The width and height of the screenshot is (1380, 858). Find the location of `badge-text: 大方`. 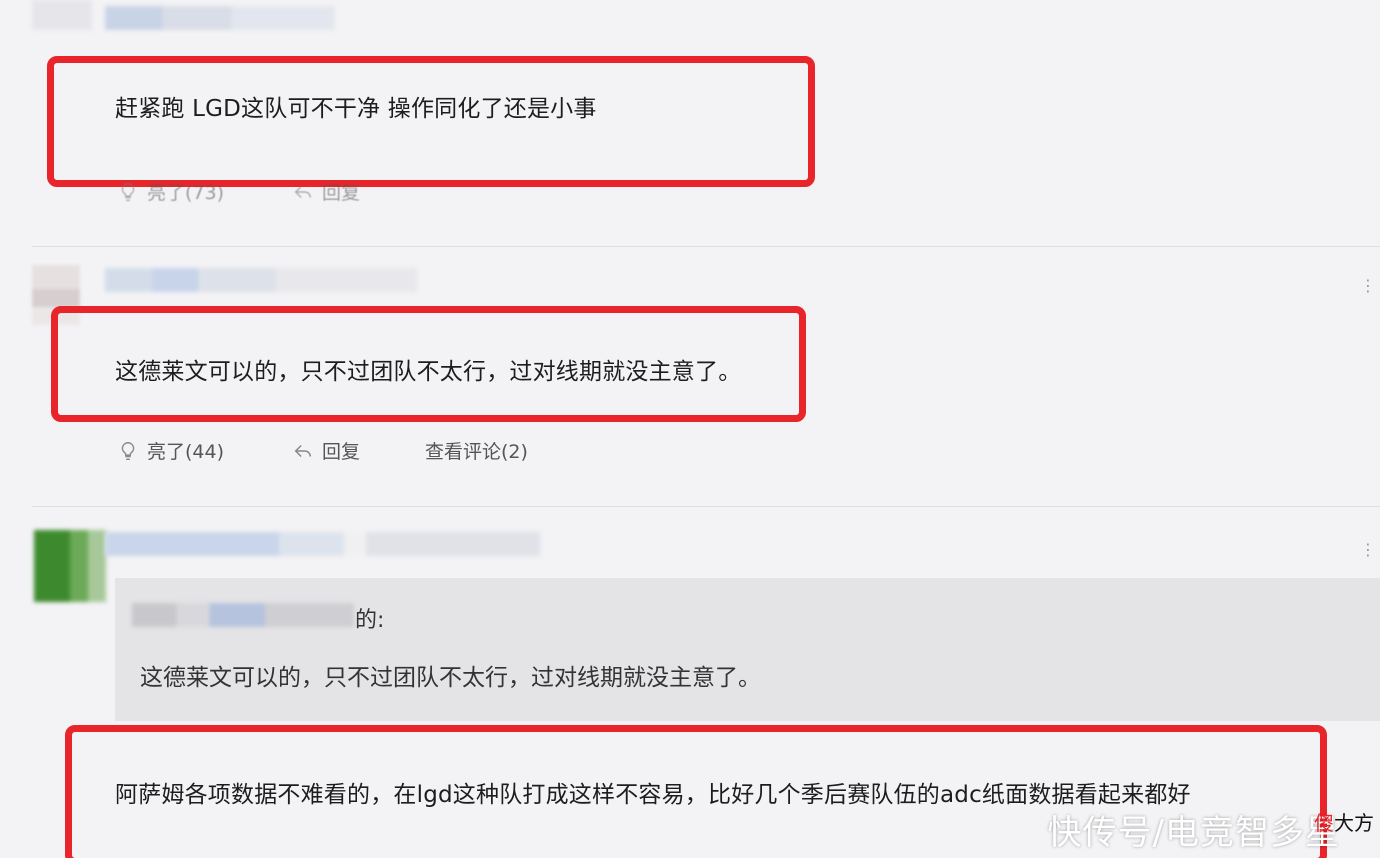

badge-text: 大方 is located at coordinates (1354, 823).